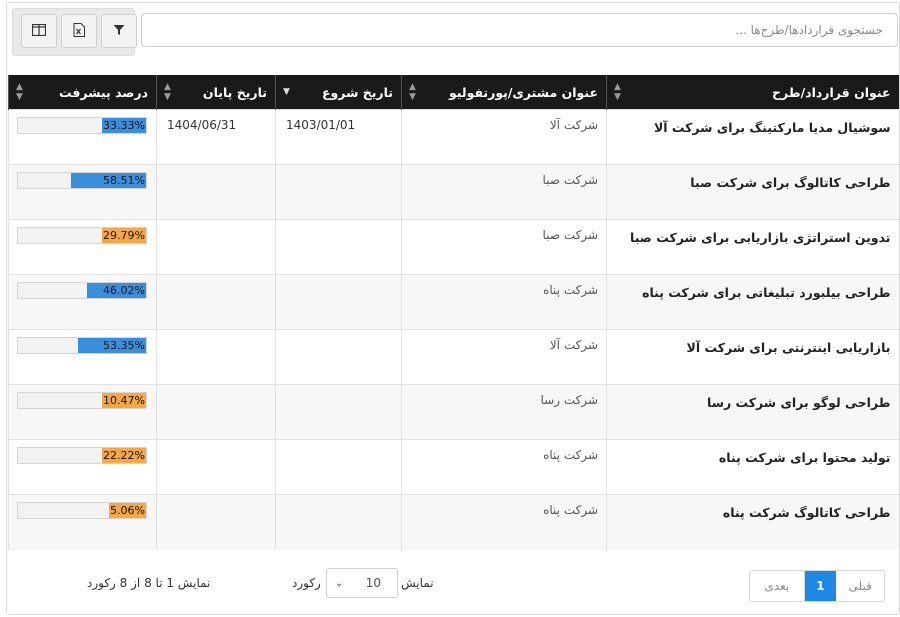  Describe the element at coordinates (216, 92) in the screenshot. I see `header-end-date: تاریخ پایان ▲ ▼` at that location.